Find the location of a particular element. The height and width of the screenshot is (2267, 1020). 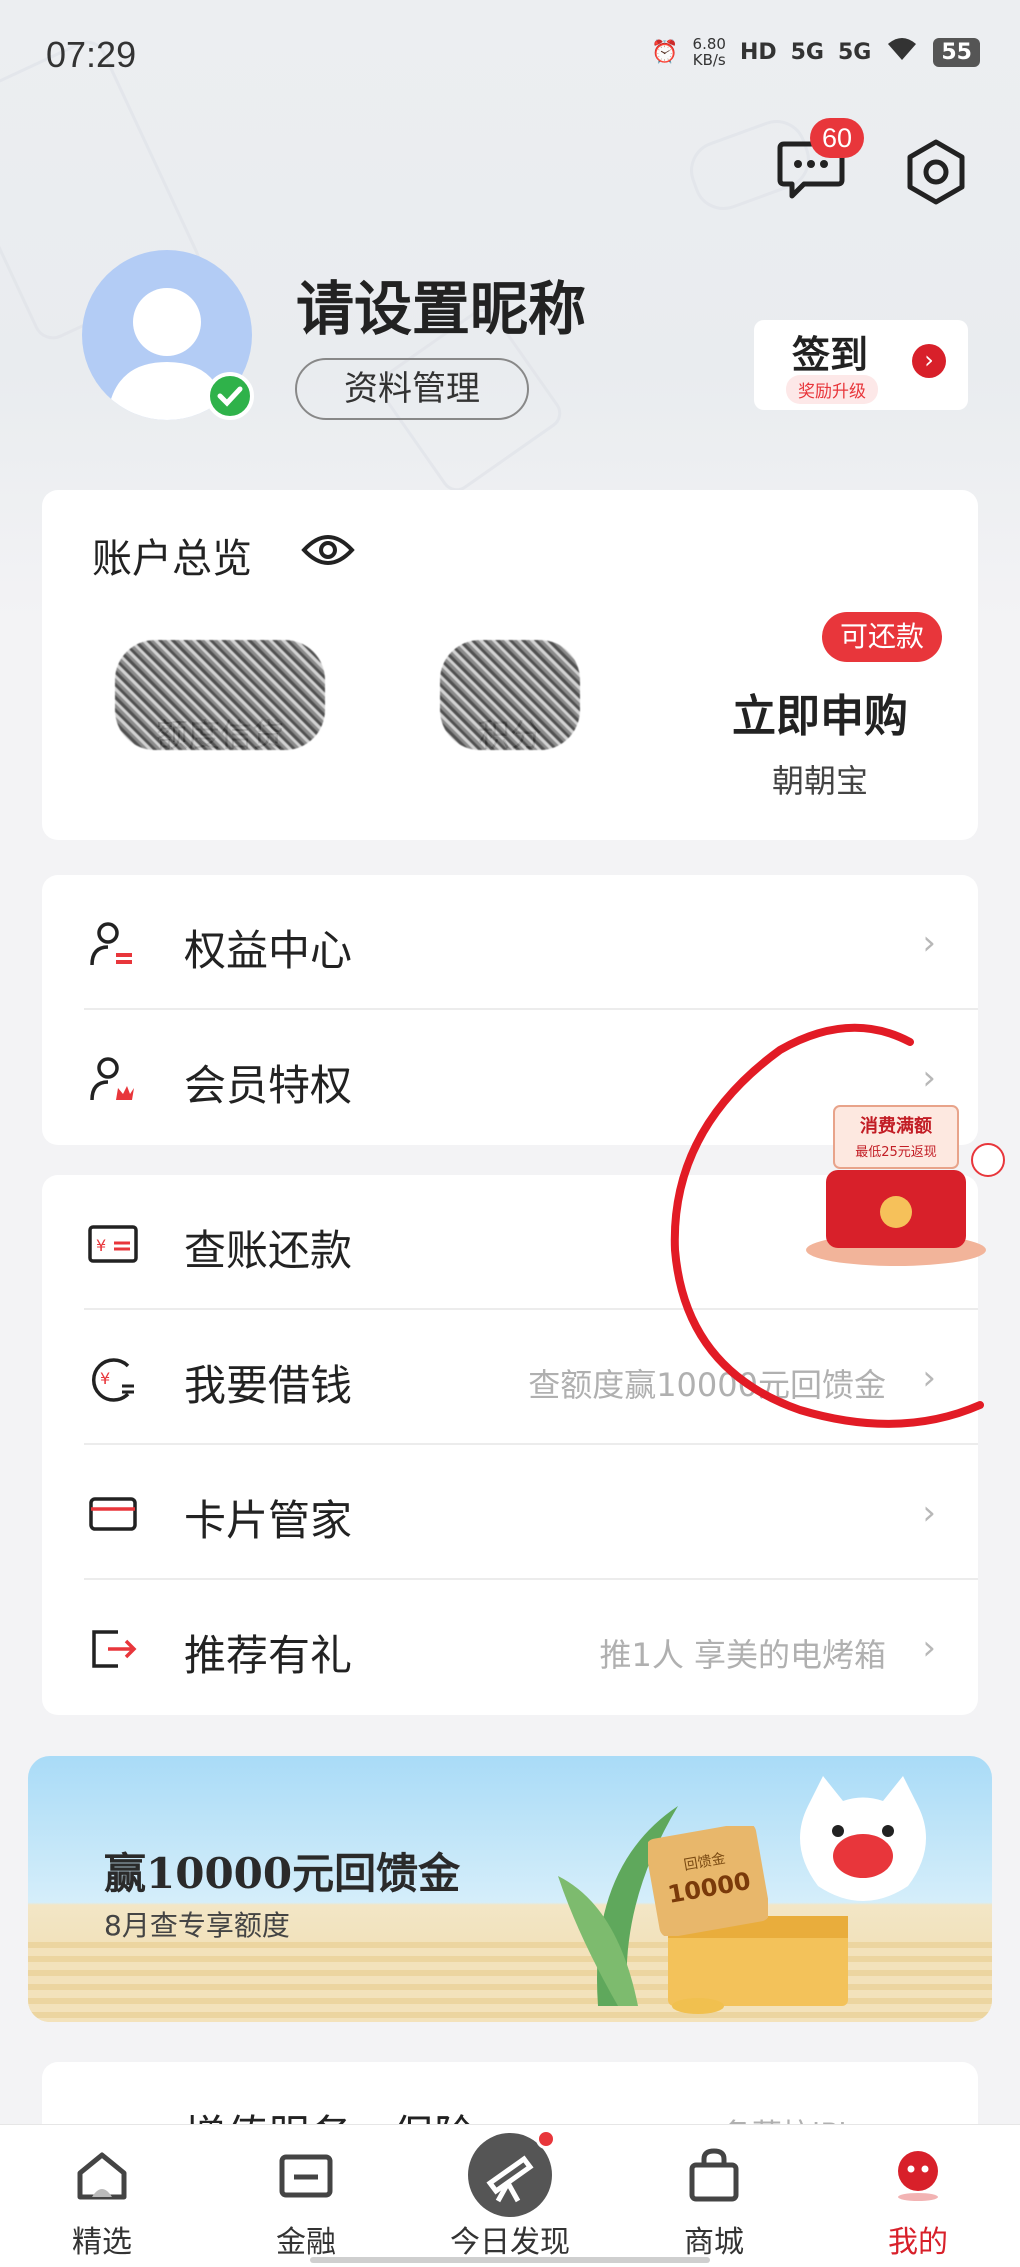

menu-row-hint: 查额度赢10000元回馈金 is located at coordinates (707, 1385).